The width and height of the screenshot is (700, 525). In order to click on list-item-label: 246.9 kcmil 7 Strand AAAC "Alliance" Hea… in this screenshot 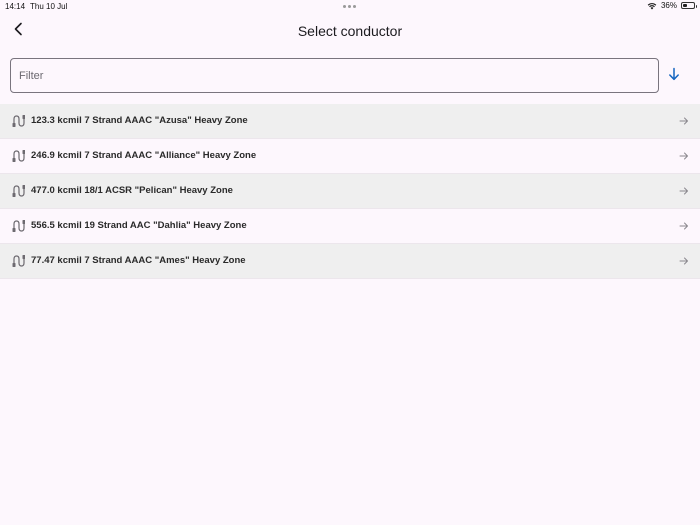, I will do `click(144, 155)`.